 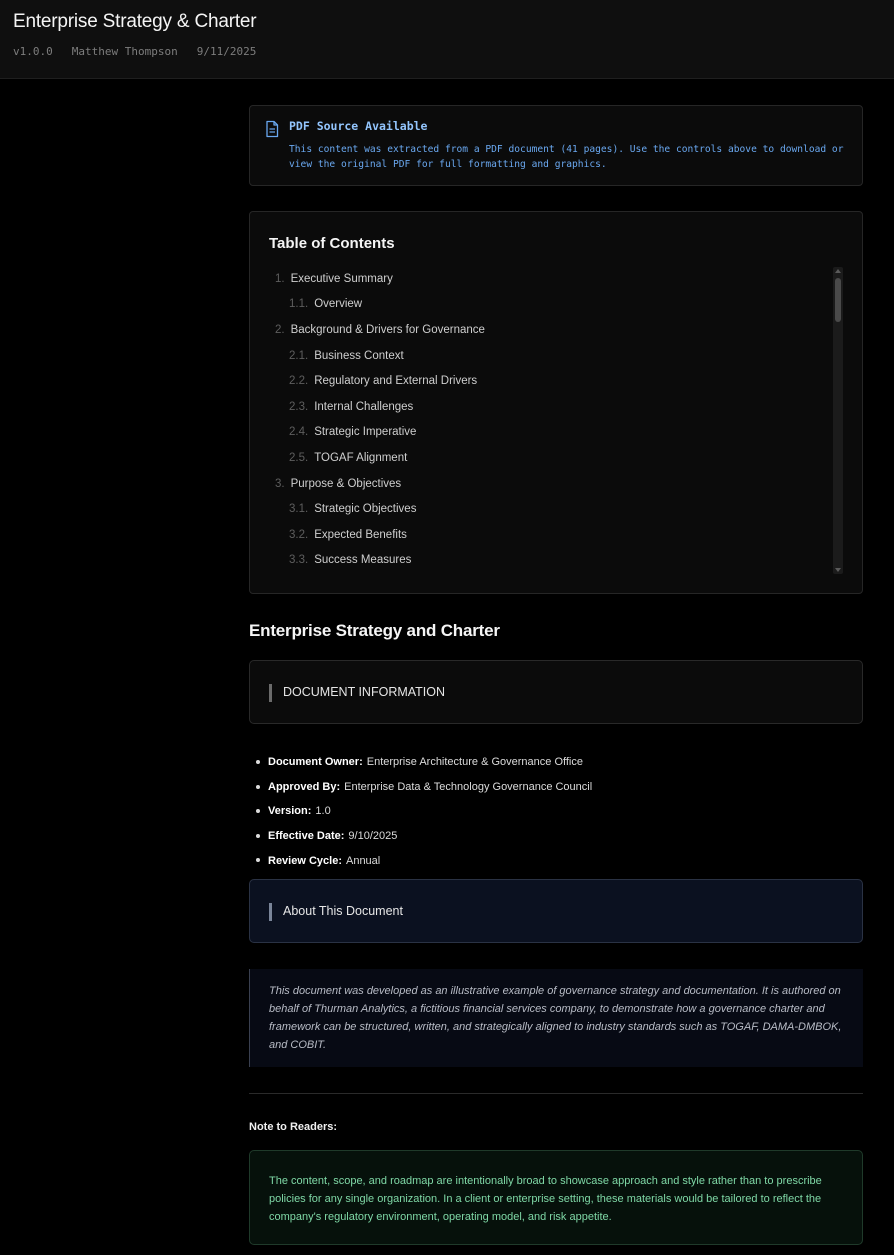 What do you see at coordinates (552, 305) in the screenshot?
I see `toc-item: 1.1. Overview` at bounding box center [552, 305].